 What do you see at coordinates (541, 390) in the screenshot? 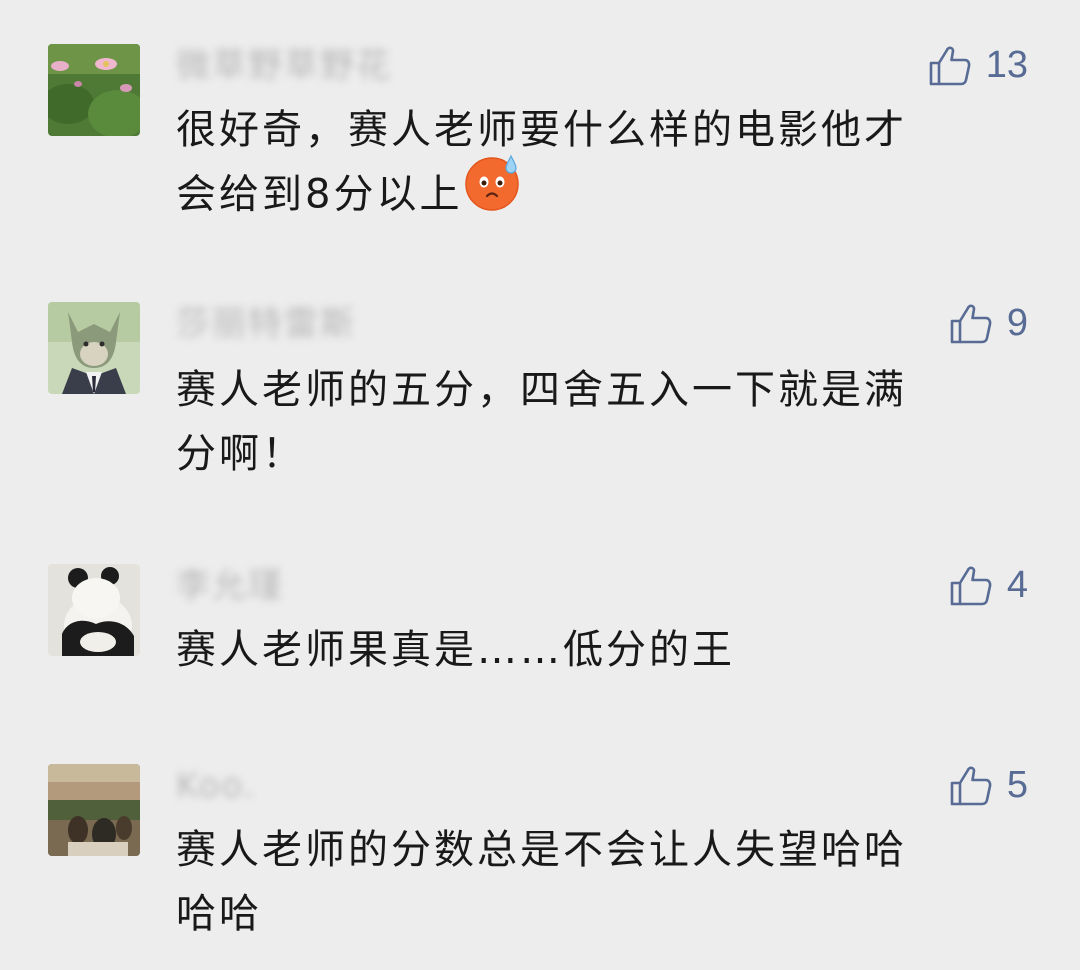
I see `comment-text-line: 赛人老师的五分，四舍五入一下就是满` at bounding box center [541, 390].